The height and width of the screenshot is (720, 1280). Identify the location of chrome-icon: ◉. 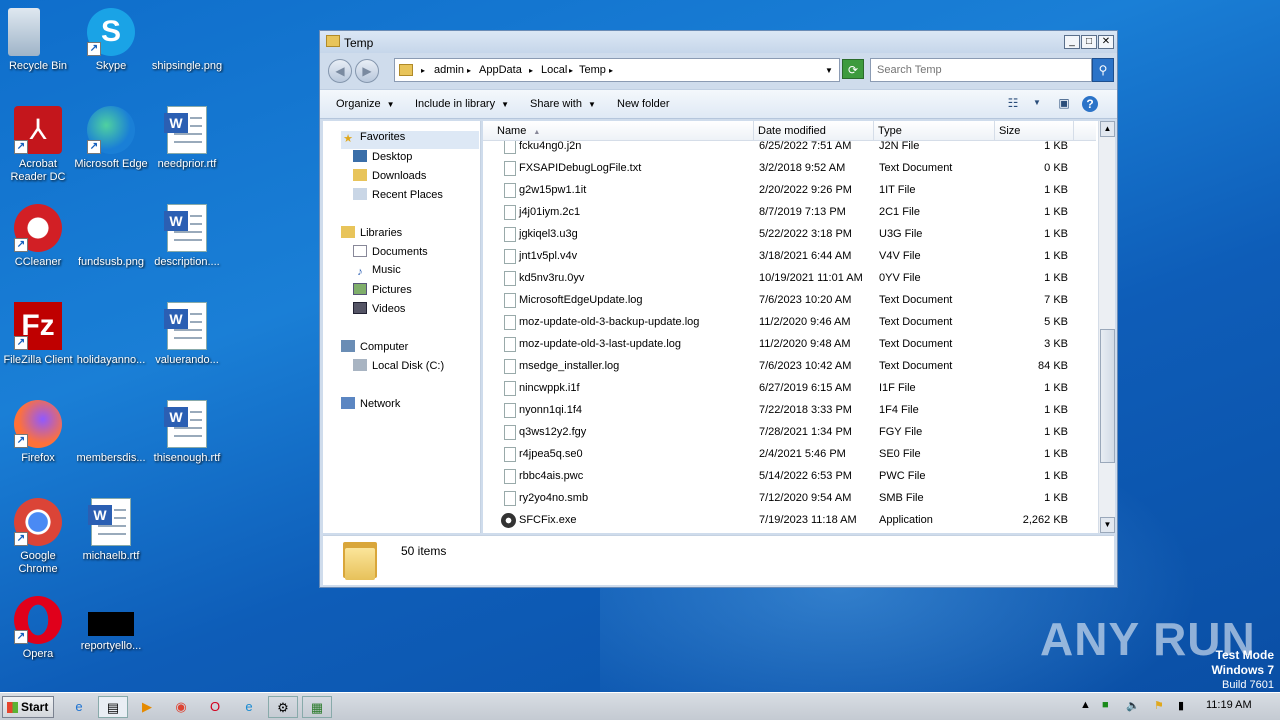
(181, 707).